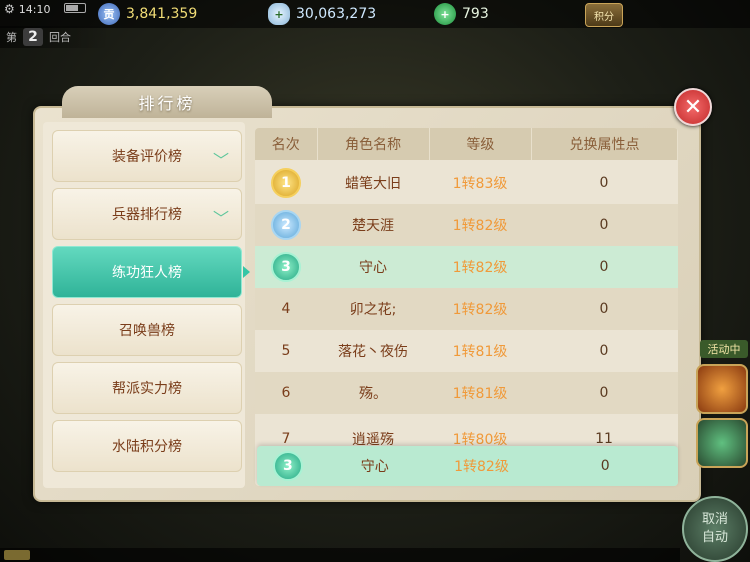 The height and width of the screenshot is (562, 750). I want to click on tab-guild-strength: 帮派实力榜, so click(147, 388).